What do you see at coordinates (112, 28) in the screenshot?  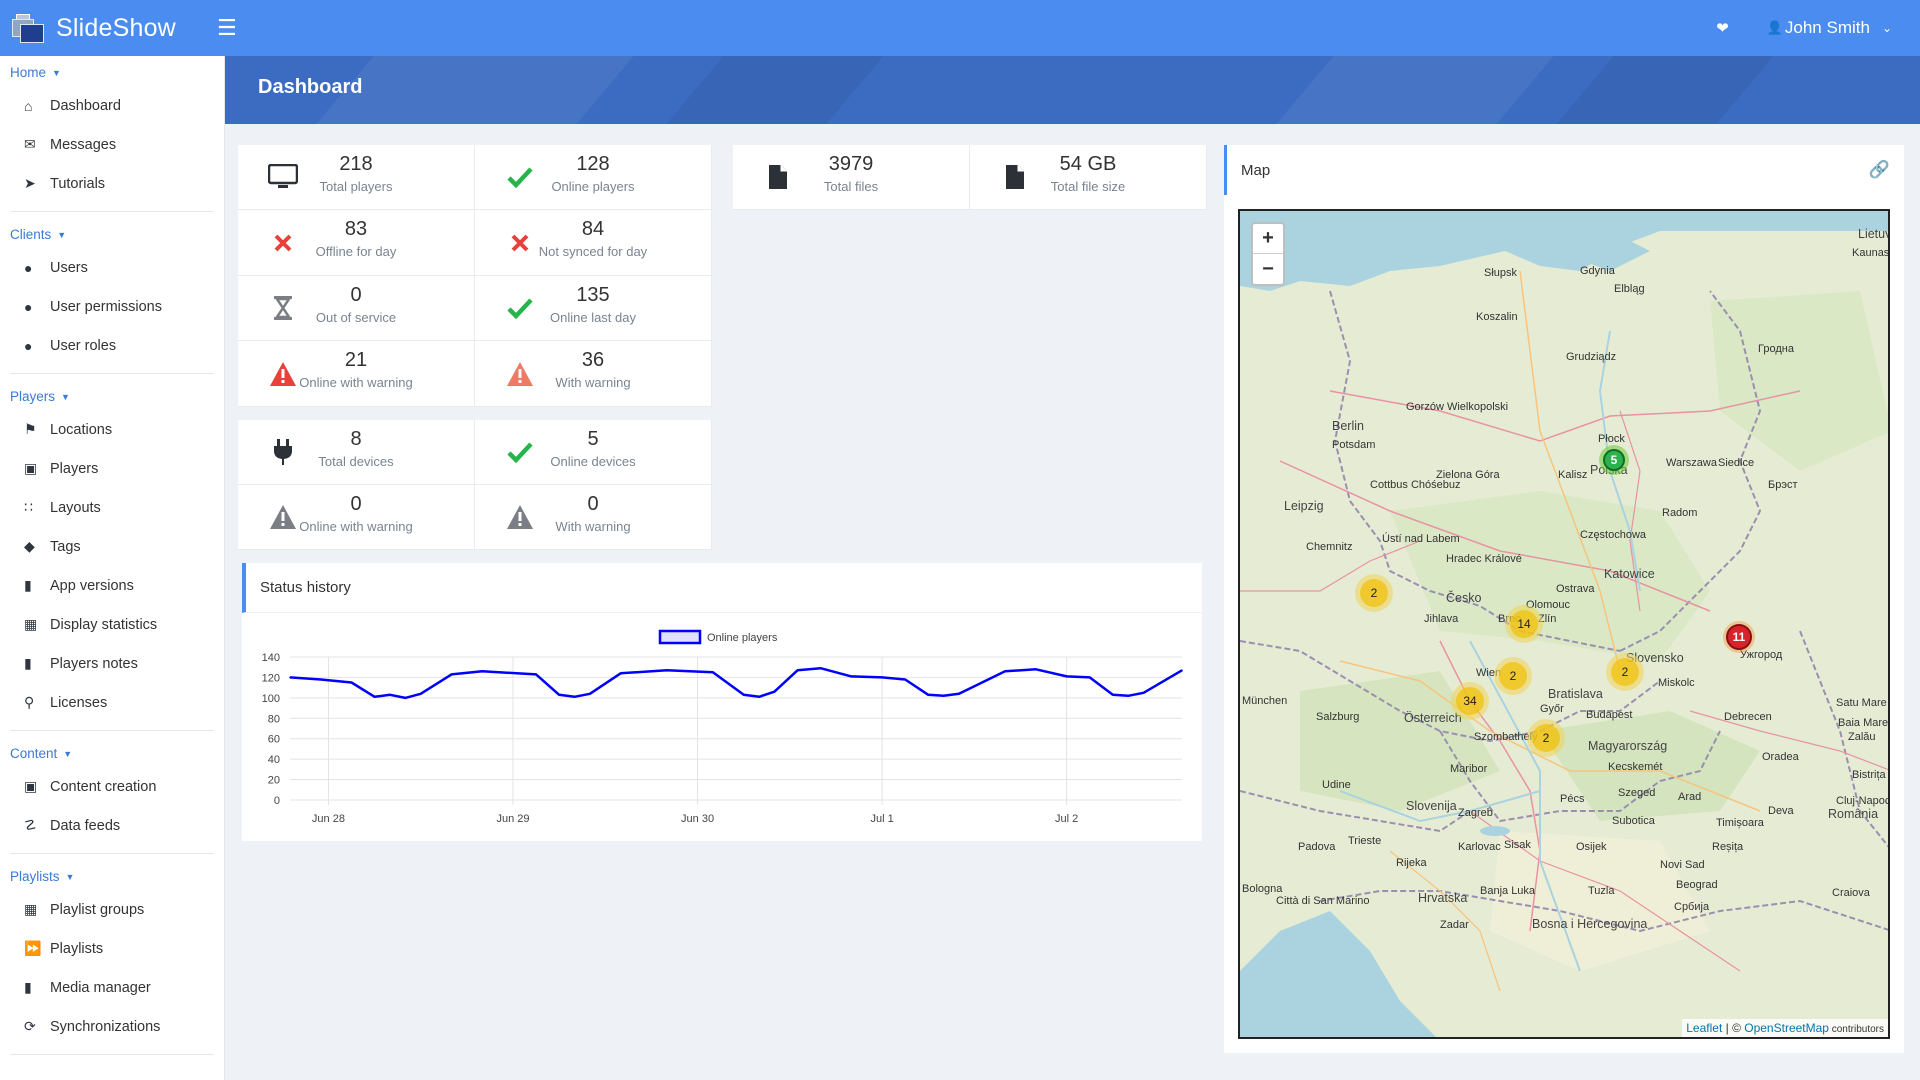 I see `brand: SlideShow` at bounding box center [112, 28].